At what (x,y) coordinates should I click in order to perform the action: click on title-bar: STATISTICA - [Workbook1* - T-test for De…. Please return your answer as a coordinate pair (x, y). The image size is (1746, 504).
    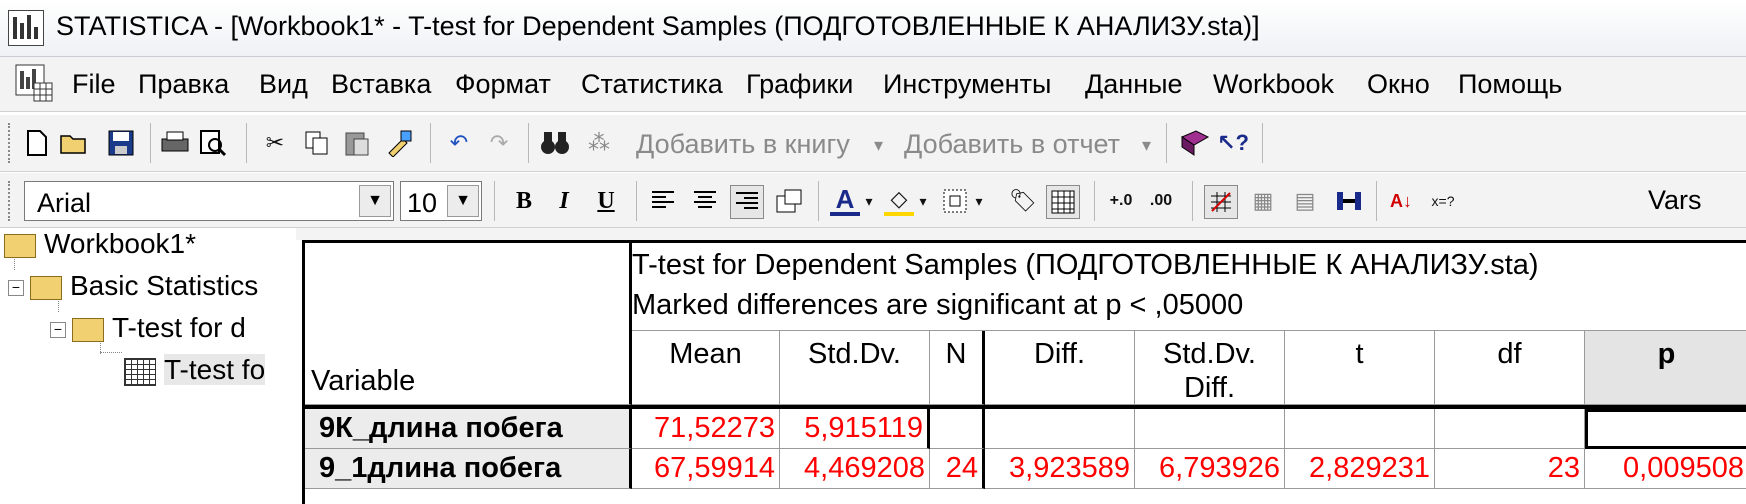
    Looking at the image, I should click on (873, 28).